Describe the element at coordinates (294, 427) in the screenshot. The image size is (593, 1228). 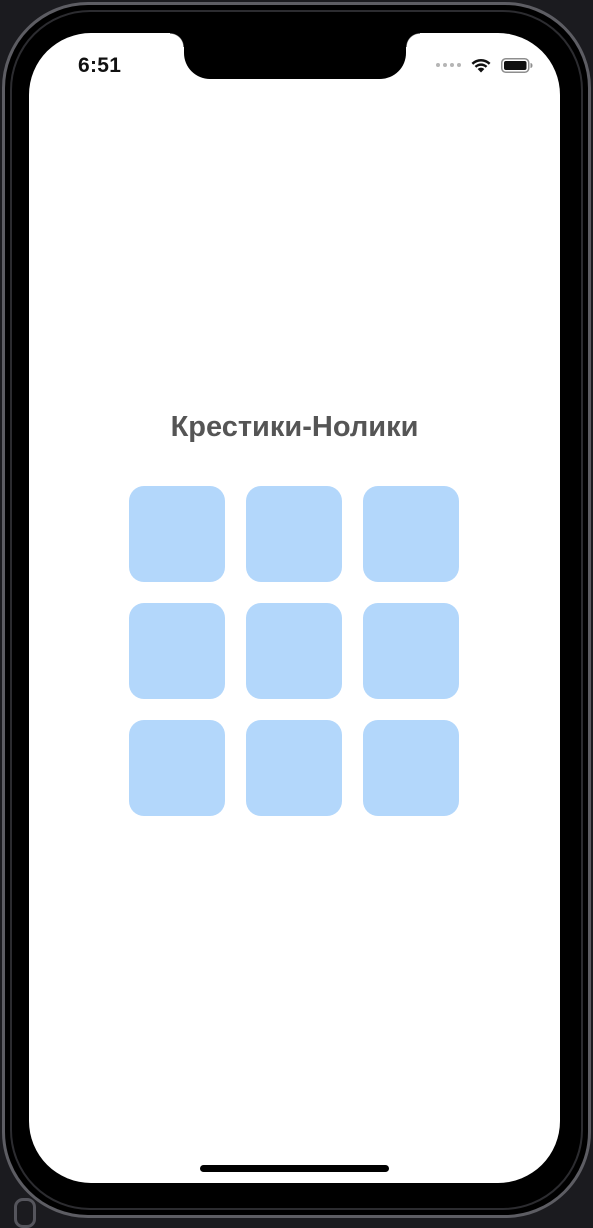
I see `game-title: Крестики-Нолики` at that location.